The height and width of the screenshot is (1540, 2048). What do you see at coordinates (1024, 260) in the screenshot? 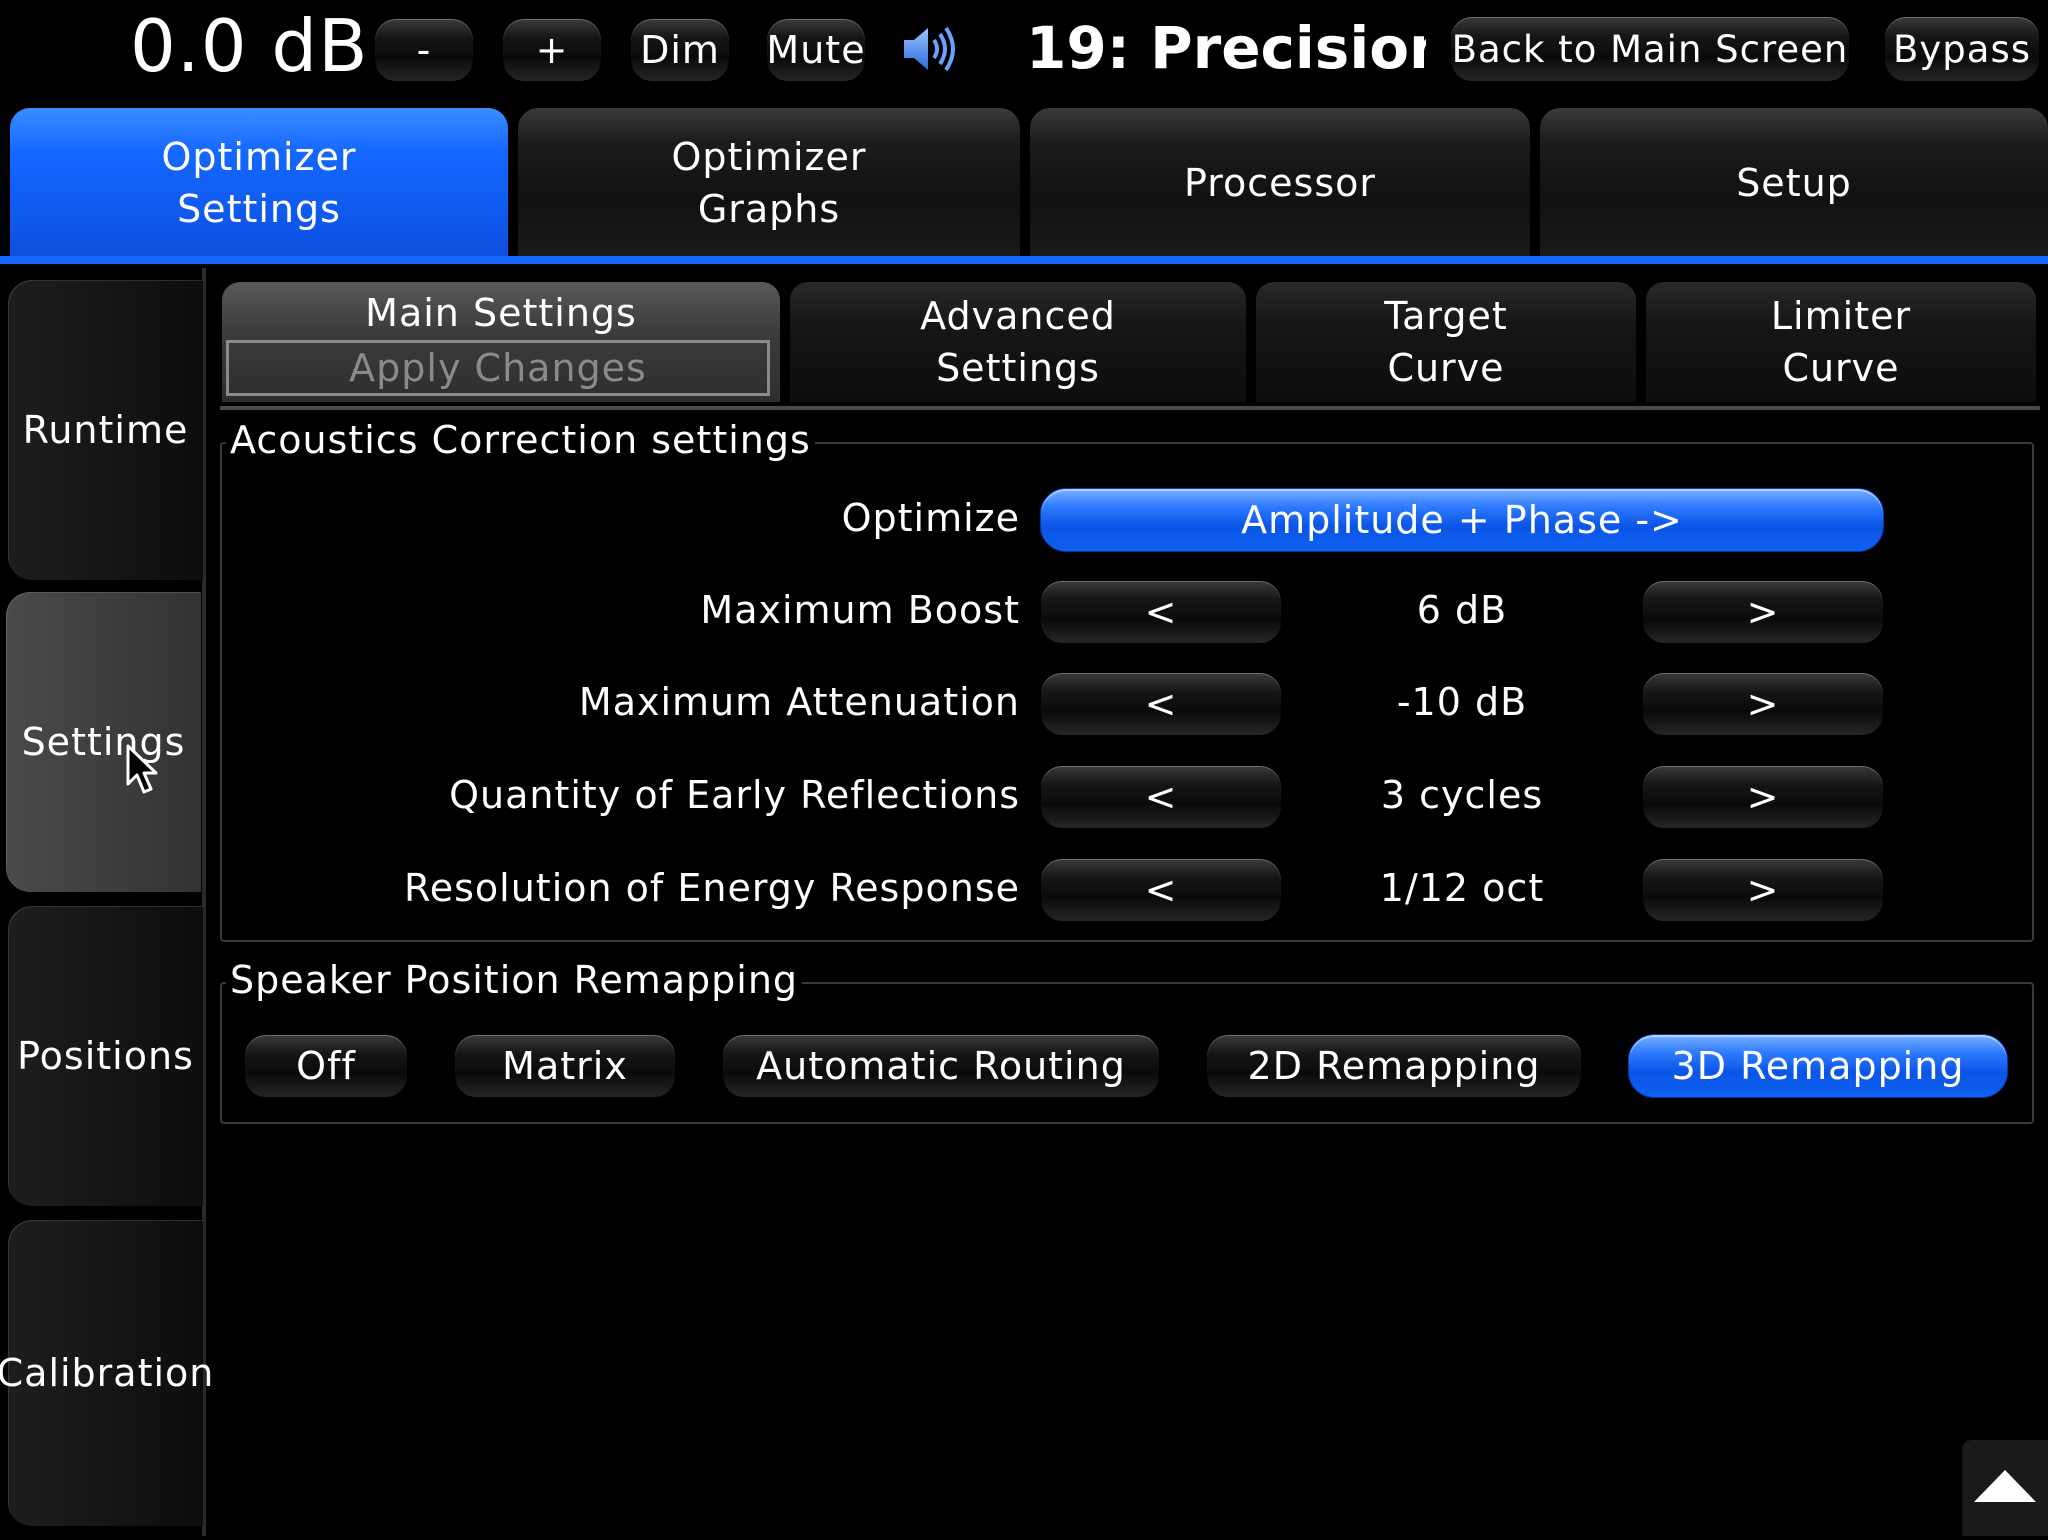
I see `tab-underline` at bounding box center [1024, 260].